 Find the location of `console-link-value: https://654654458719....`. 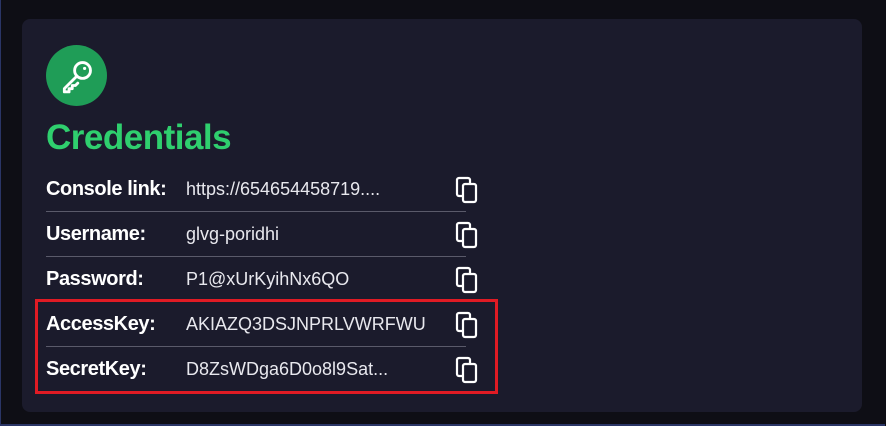

console-link-value: https://654654458719.... is located at coordinates (318, 189).